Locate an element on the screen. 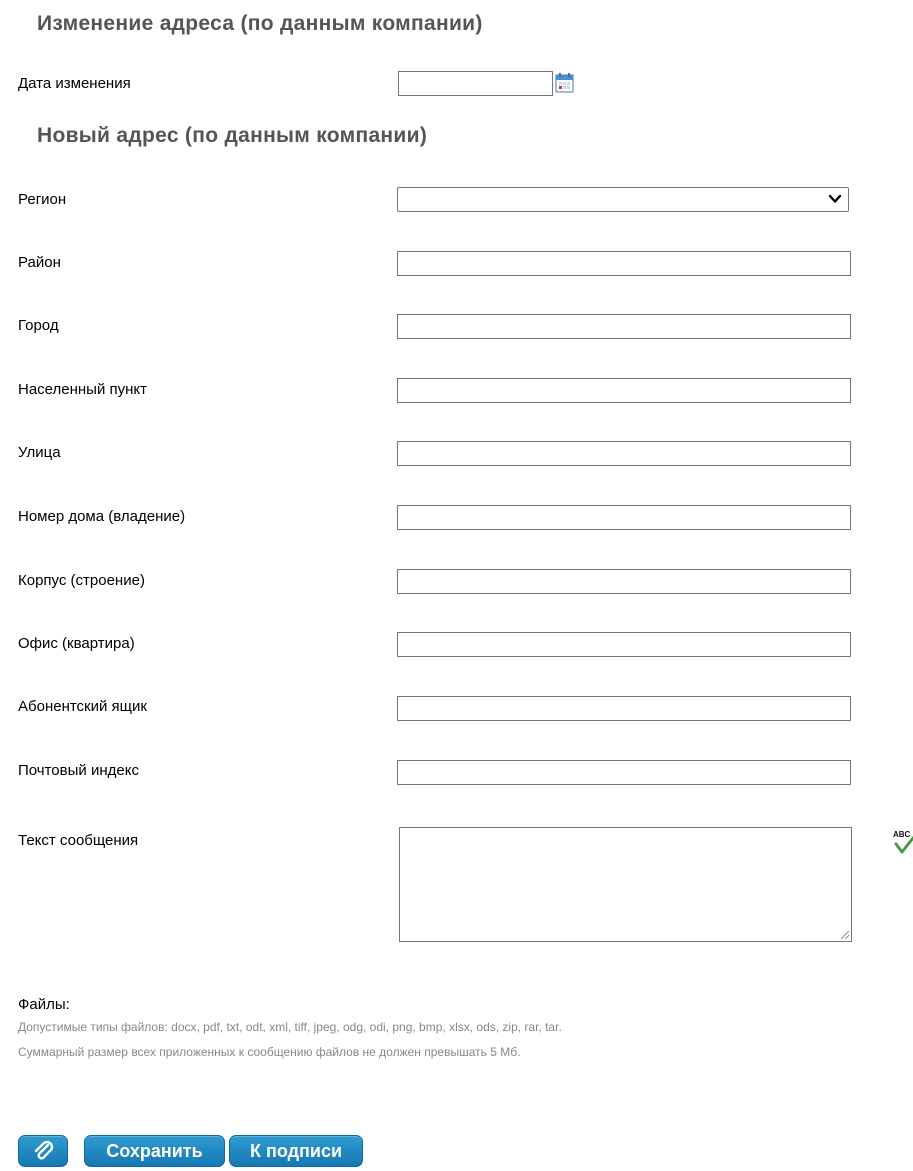 The height and width of the screenshot is (1171, 913). house-label: Номер дома (владение) is located at coordinates (102, 516).